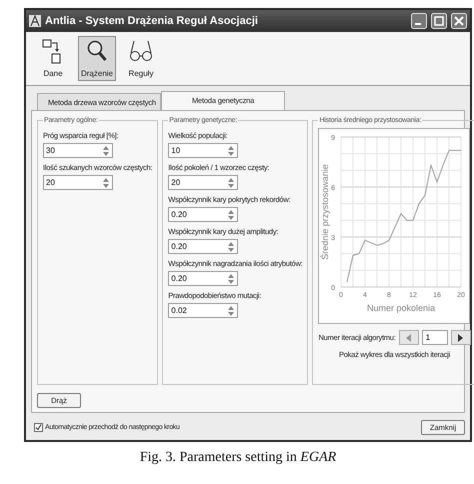 This screenshot has width=474, height=484. What do you see at coordinates (38, 427) in the screenshot?
I see `check-icon` at bounding box center [38, 427].